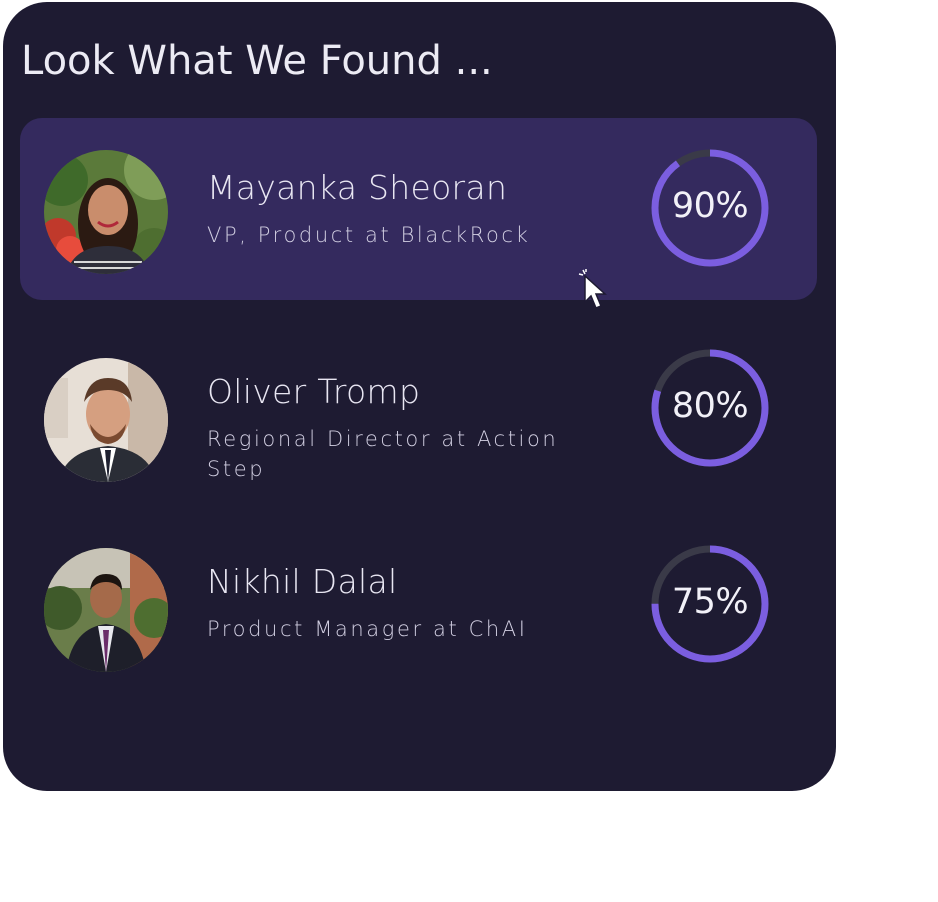 The image size is (938, 902). I want to click on match-score-label: 80%, so click(710, 406).